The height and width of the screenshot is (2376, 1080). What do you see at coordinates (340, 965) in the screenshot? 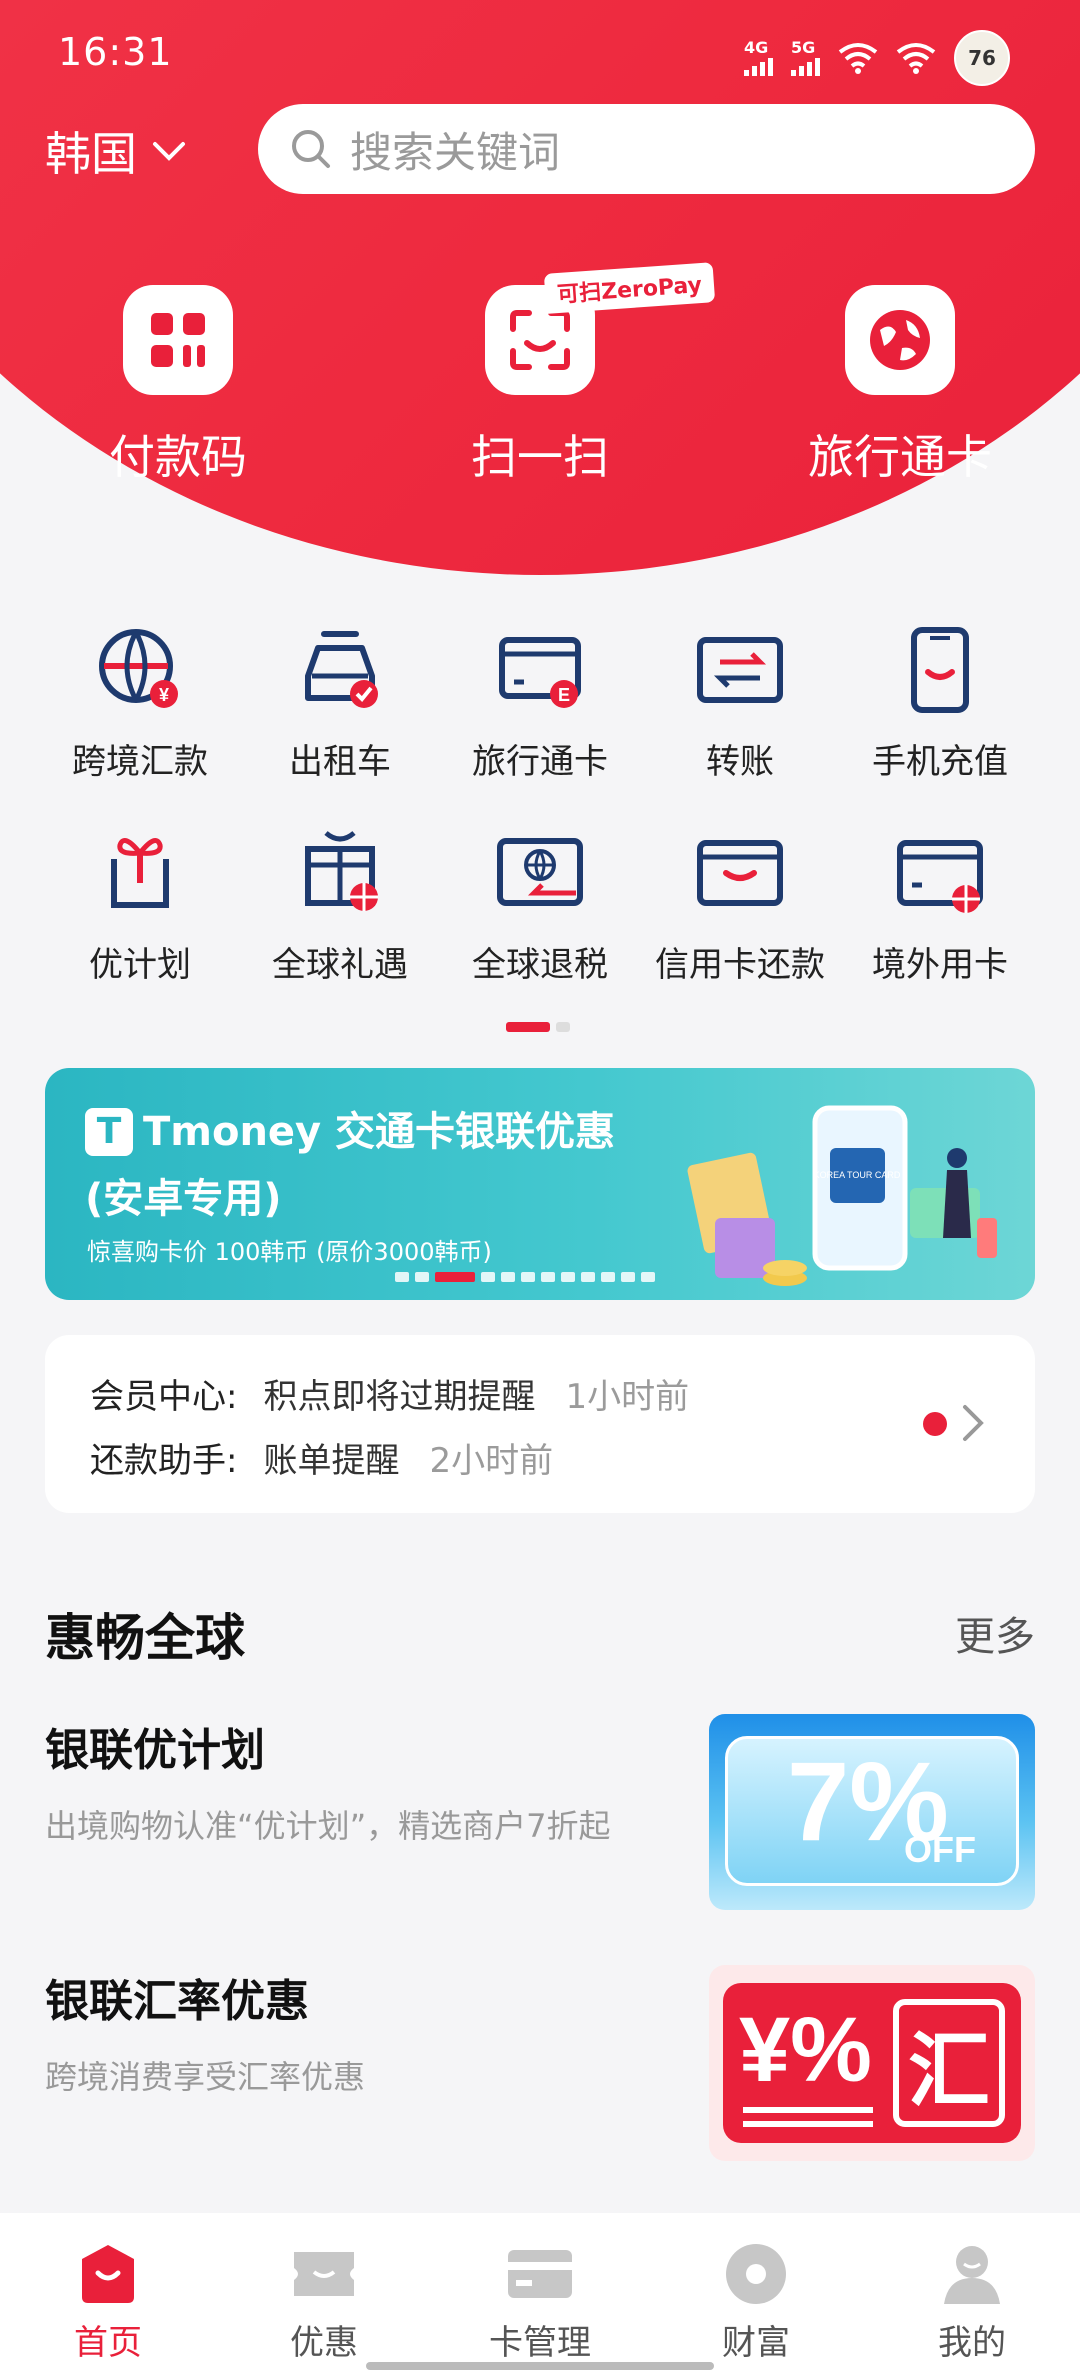
I see `grid-item-label: 全球礼遇` at bounding box center [340, 965].